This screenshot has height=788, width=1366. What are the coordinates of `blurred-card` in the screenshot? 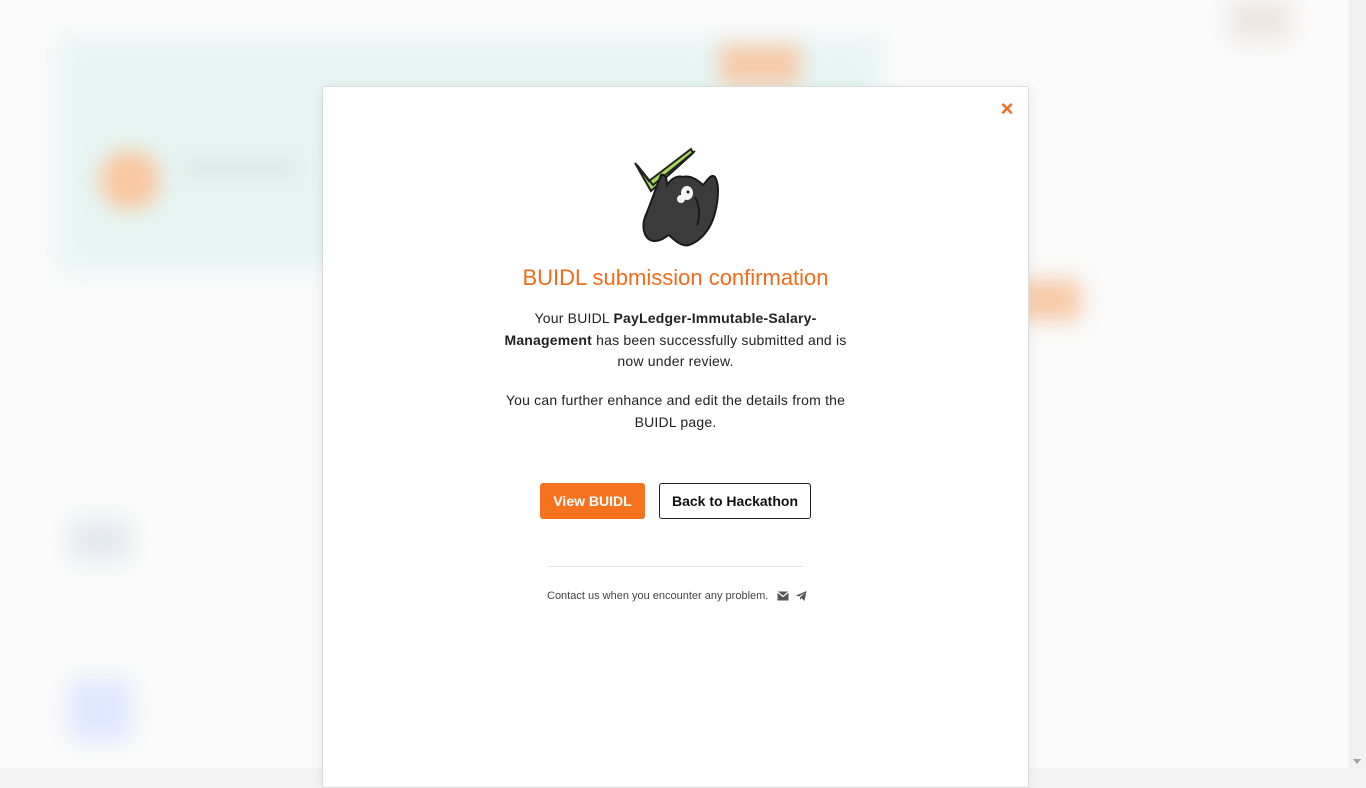 It's located at (100, 710).